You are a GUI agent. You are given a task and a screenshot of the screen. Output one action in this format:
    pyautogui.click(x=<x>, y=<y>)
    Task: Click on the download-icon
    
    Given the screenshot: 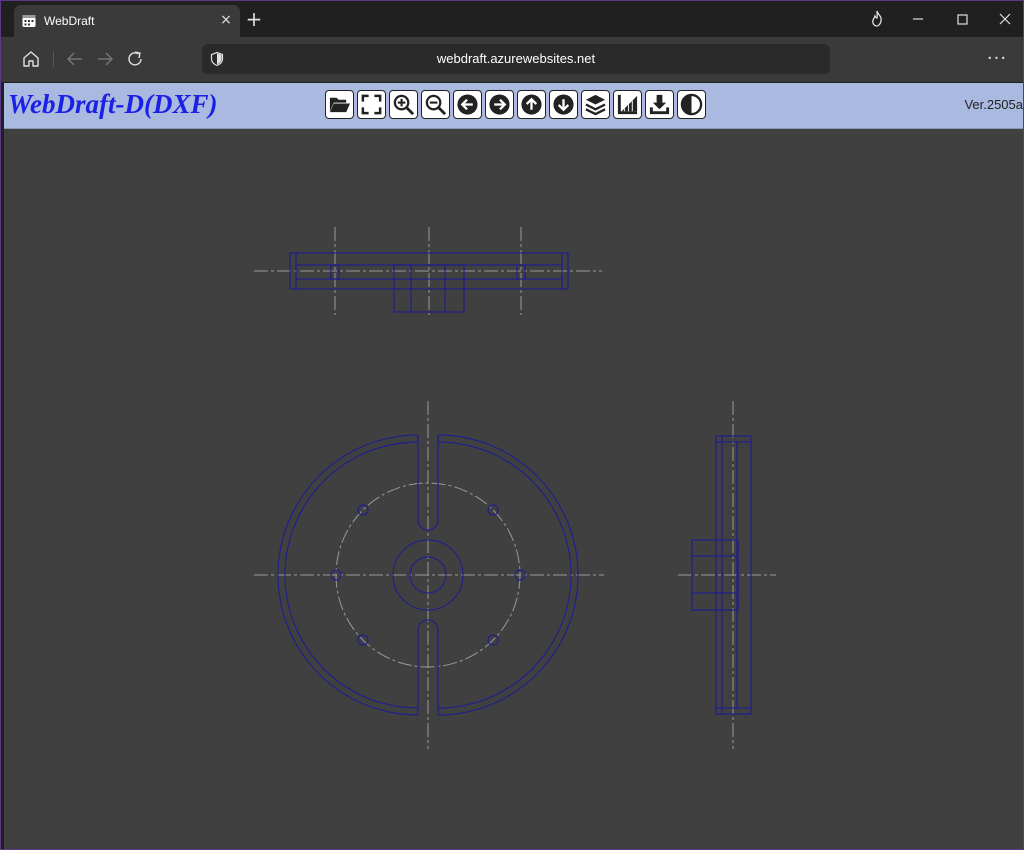 What is the action you would take?
    pyautogui.click(x=659, y=104)
    